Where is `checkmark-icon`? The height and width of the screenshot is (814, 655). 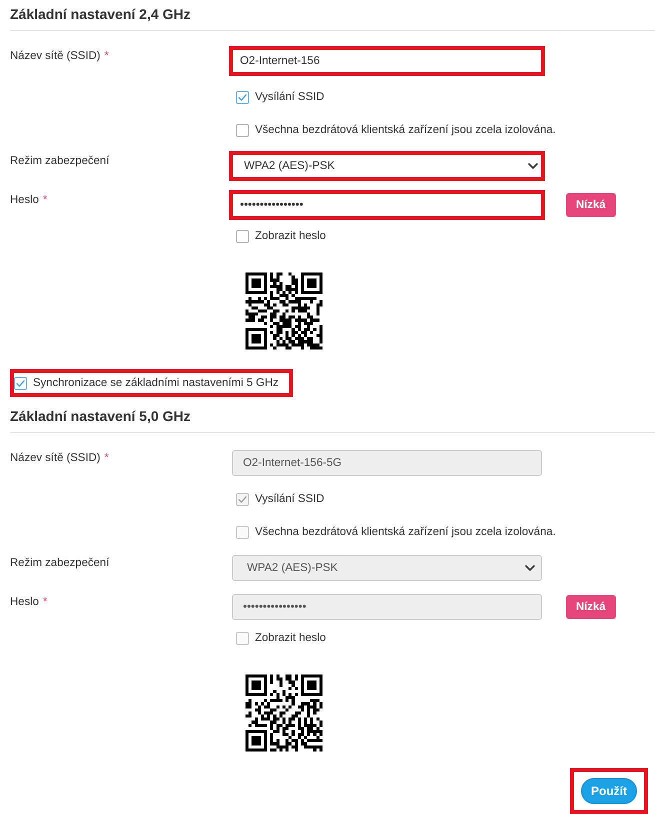
checkmark-icon is located at coordinates (20, 383).